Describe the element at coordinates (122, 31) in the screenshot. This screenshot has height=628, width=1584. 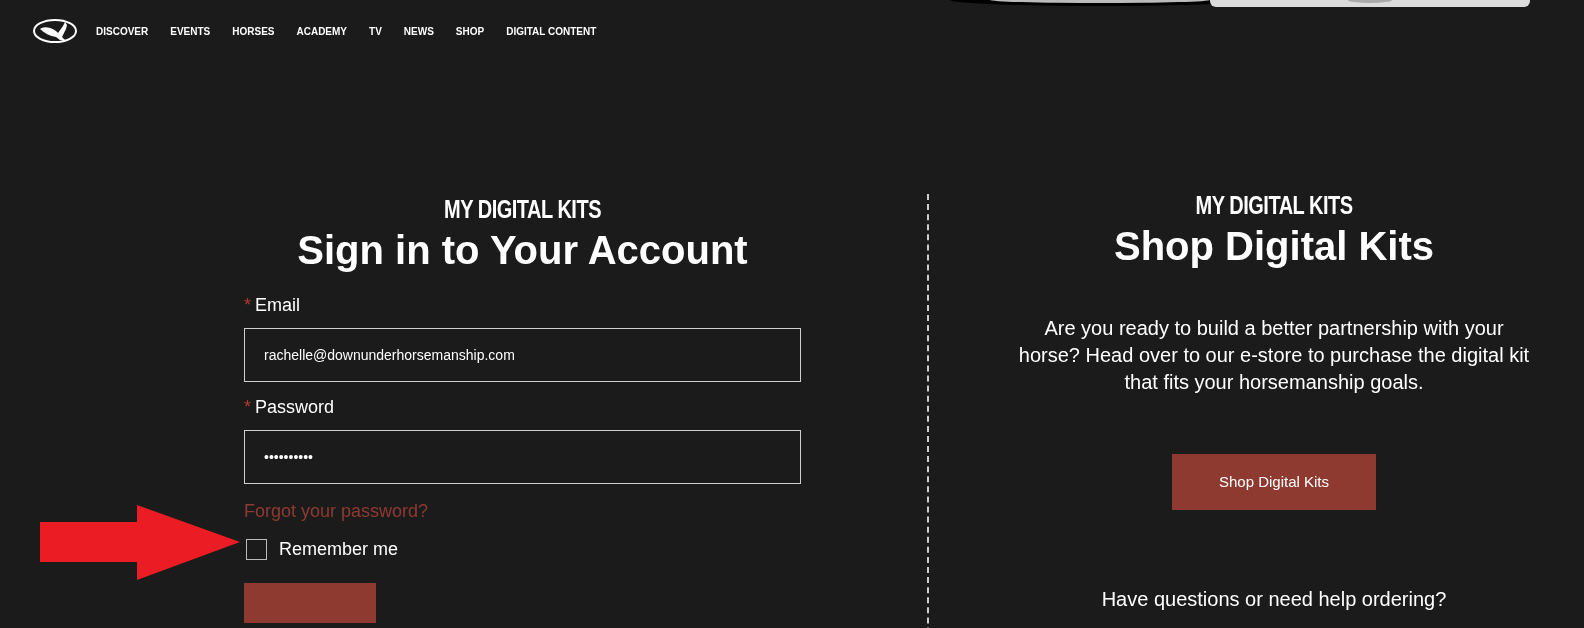
I see `nav-link: DISCOVER` at that location.